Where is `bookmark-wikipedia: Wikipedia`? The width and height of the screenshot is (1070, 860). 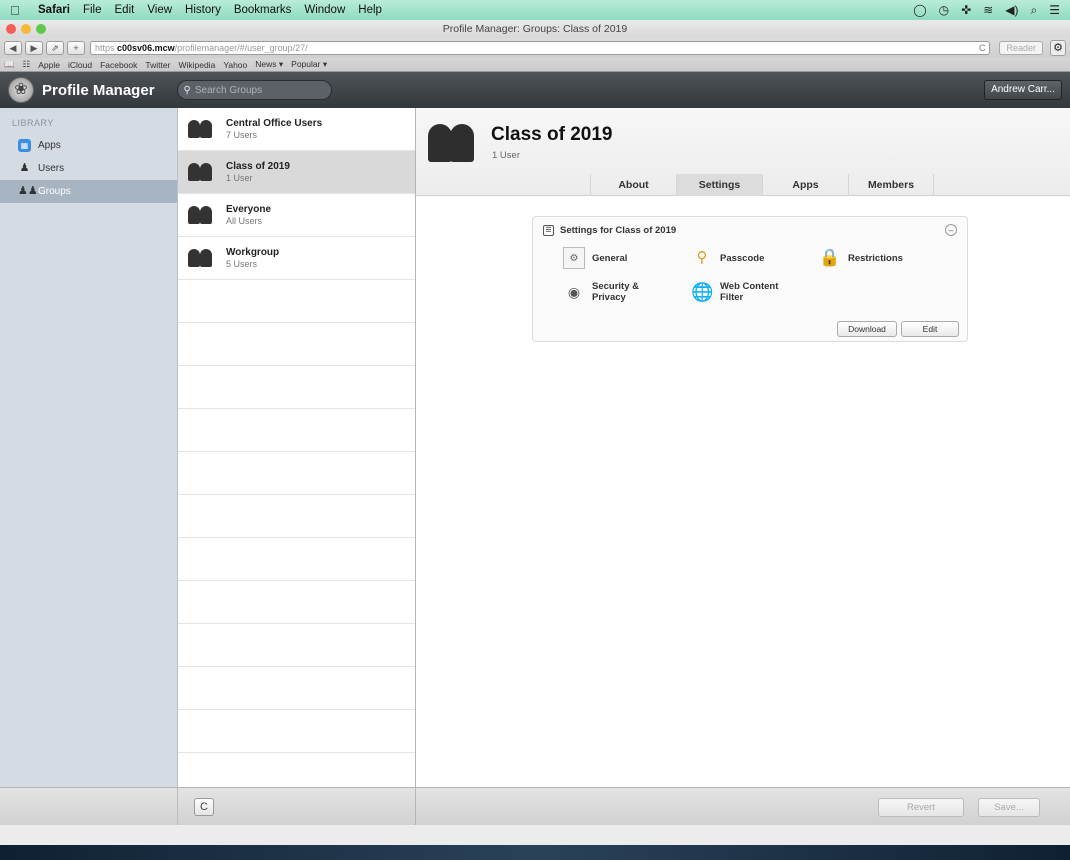 bookmark-wikipedia: Wikipedia is located at coordinates (196, 65).